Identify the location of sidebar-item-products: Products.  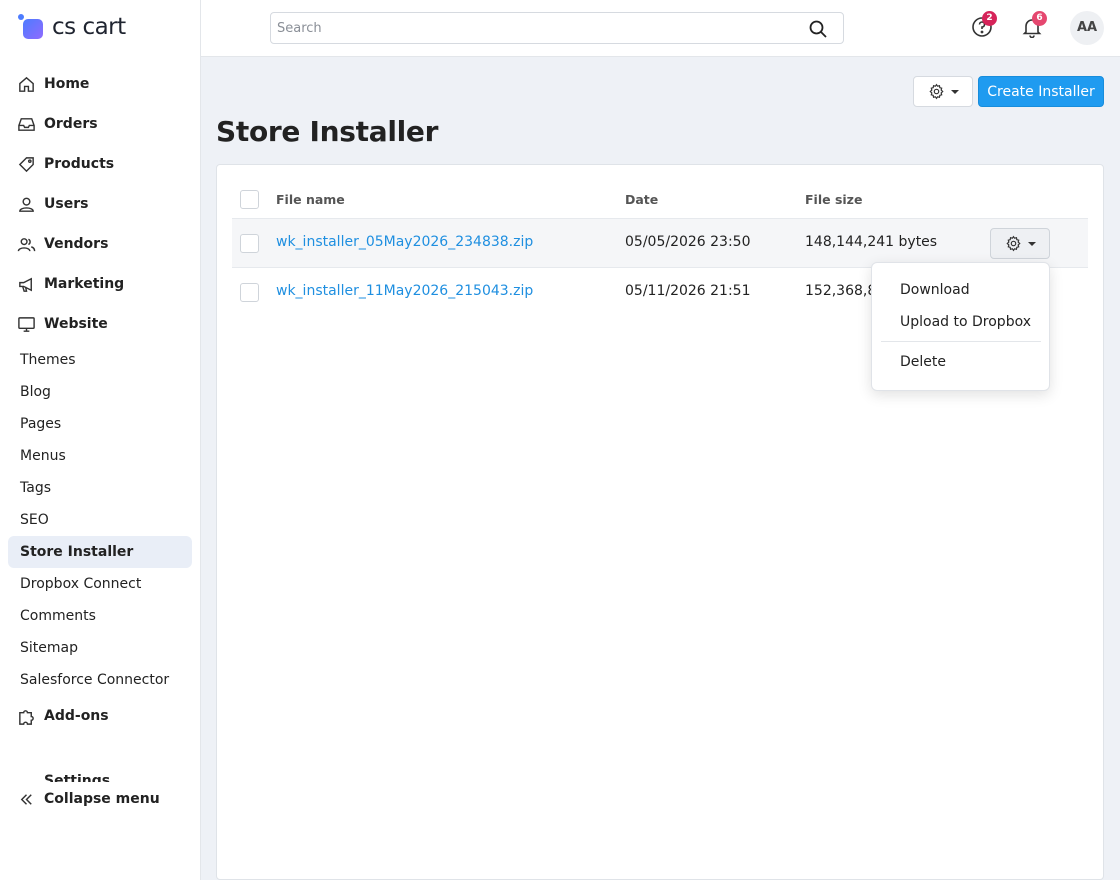
(65, 164).